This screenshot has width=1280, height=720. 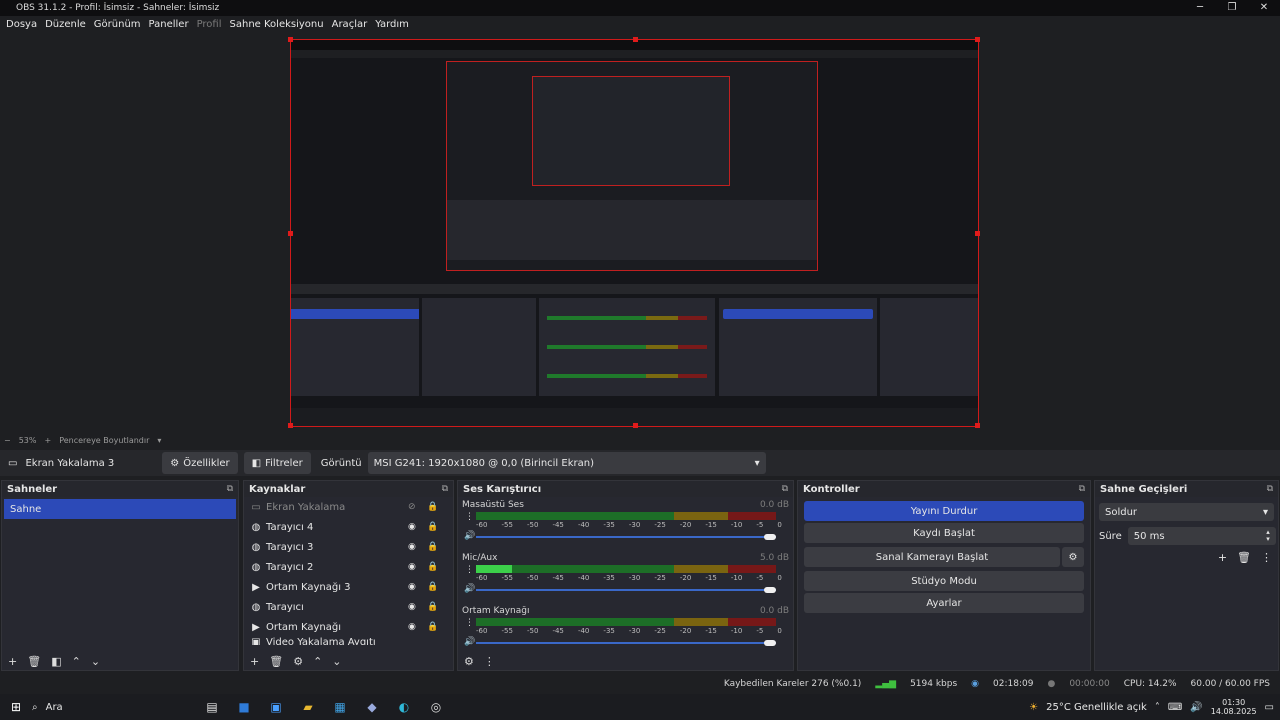 What do you see at coordinates (159, 440) in the screenshot?
I see `chevron-down-icon: ▾` at bounding box center [159, 440].